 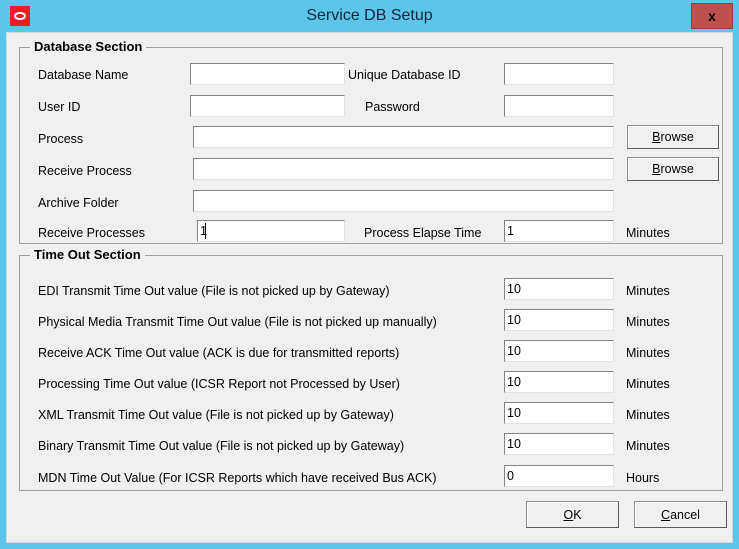 I want to click on cancel-label-rest: ancel, so click(x=685, y=514).